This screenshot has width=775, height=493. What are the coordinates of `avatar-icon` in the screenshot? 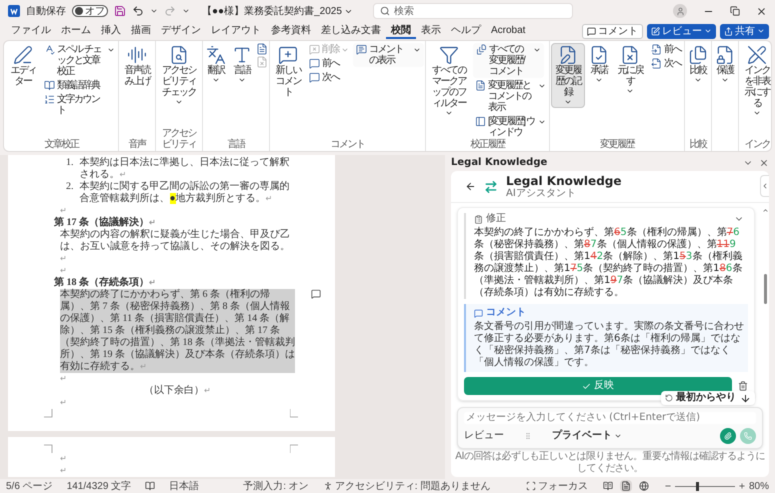 It's located at (680, 11).